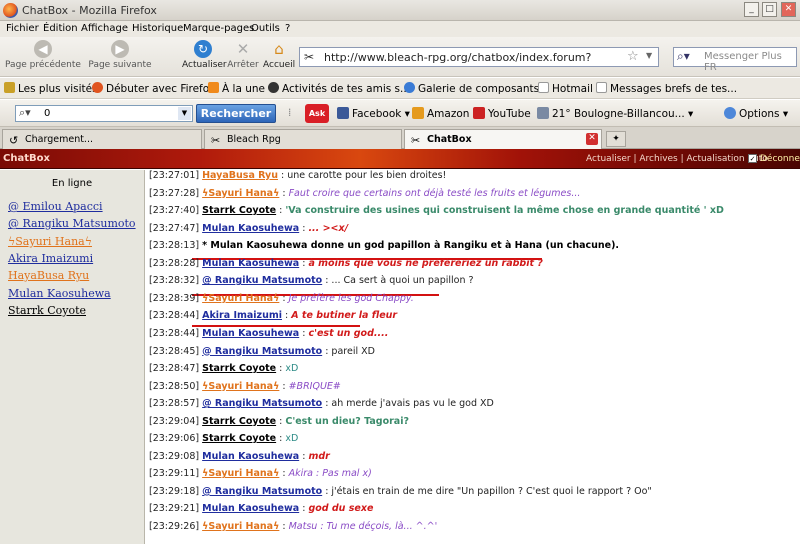 The height and width of the screenshot is (544, 800). I want to click on stop-button: ✕ Arrêter, so click(243, 55).